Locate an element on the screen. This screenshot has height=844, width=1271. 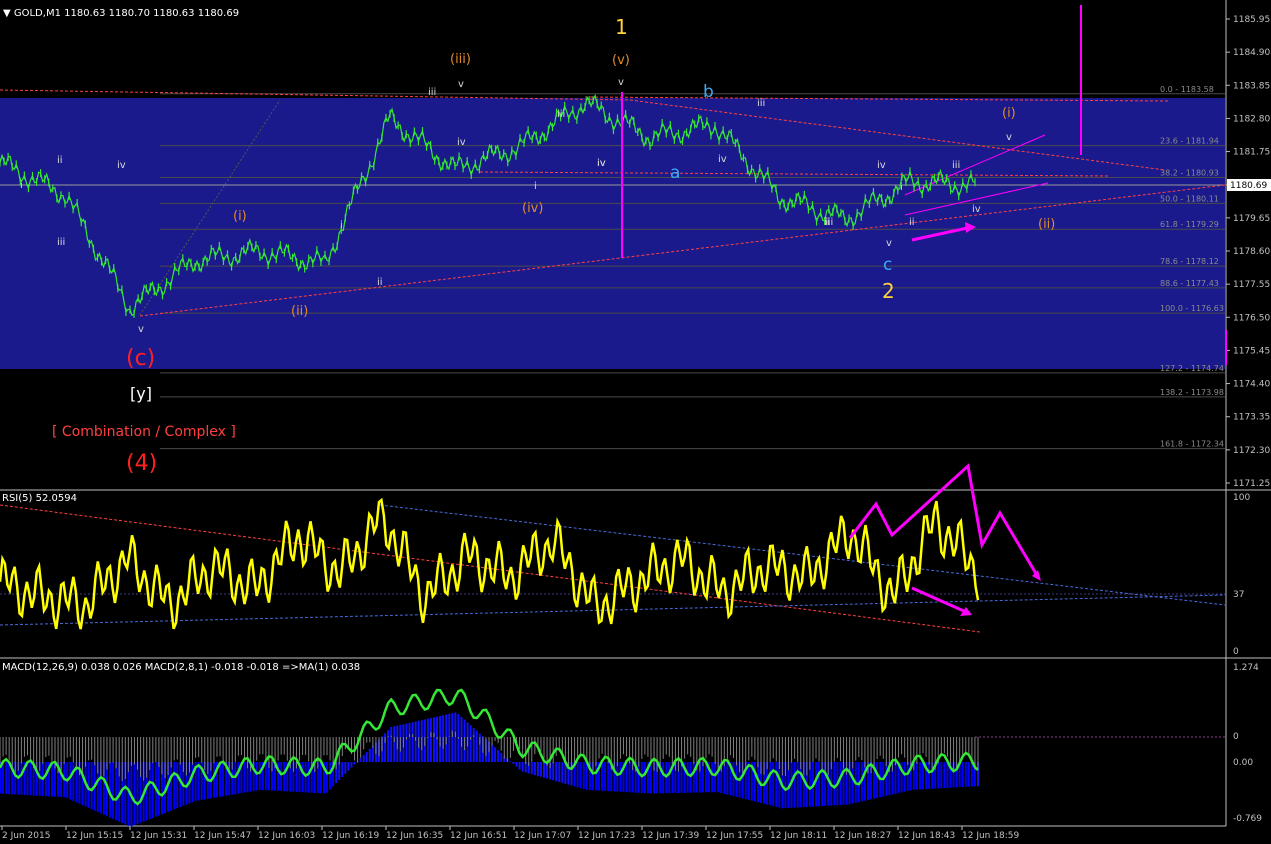
price-tick-label: 1179.65 is located at coordinates (1251, 219).